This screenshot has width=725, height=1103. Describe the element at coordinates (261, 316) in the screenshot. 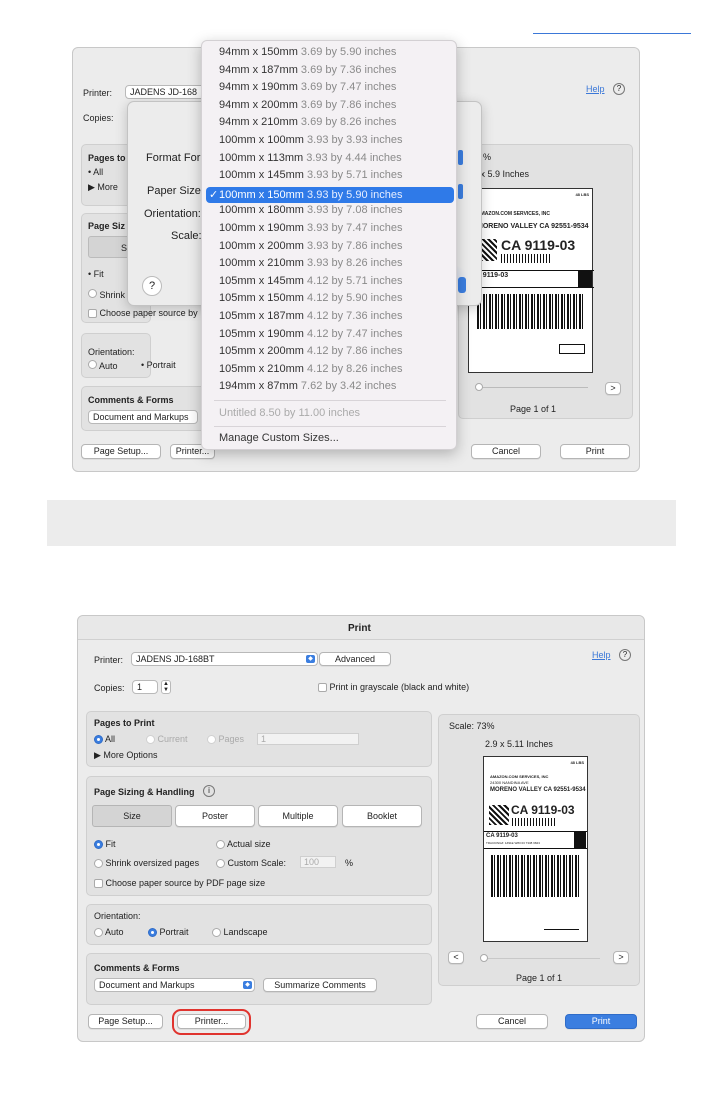

I see `menu-item-size: 105mm x 187mm` at that location.